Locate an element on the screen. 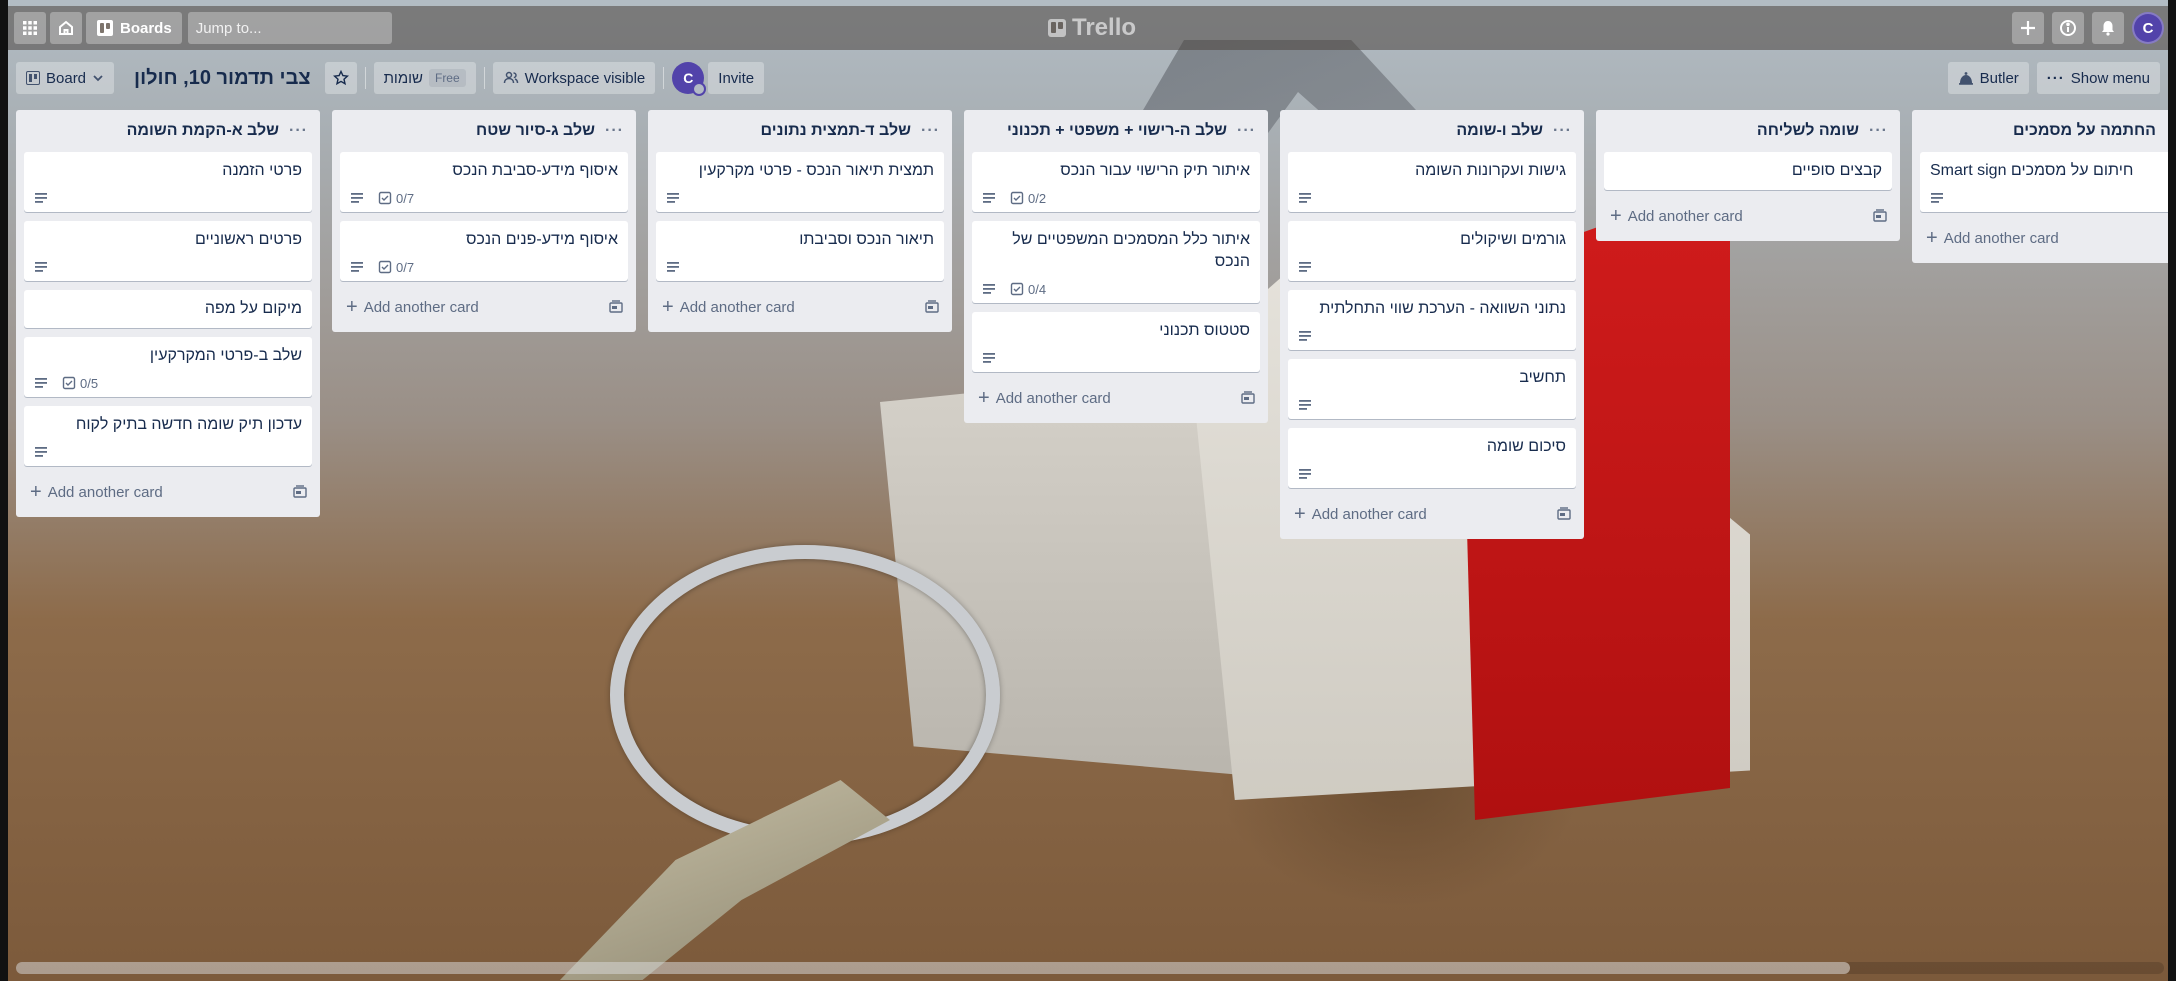 The image size is (2176, 981). list-header: החתמה על מסמכים is located at coordinates (2040, 131).